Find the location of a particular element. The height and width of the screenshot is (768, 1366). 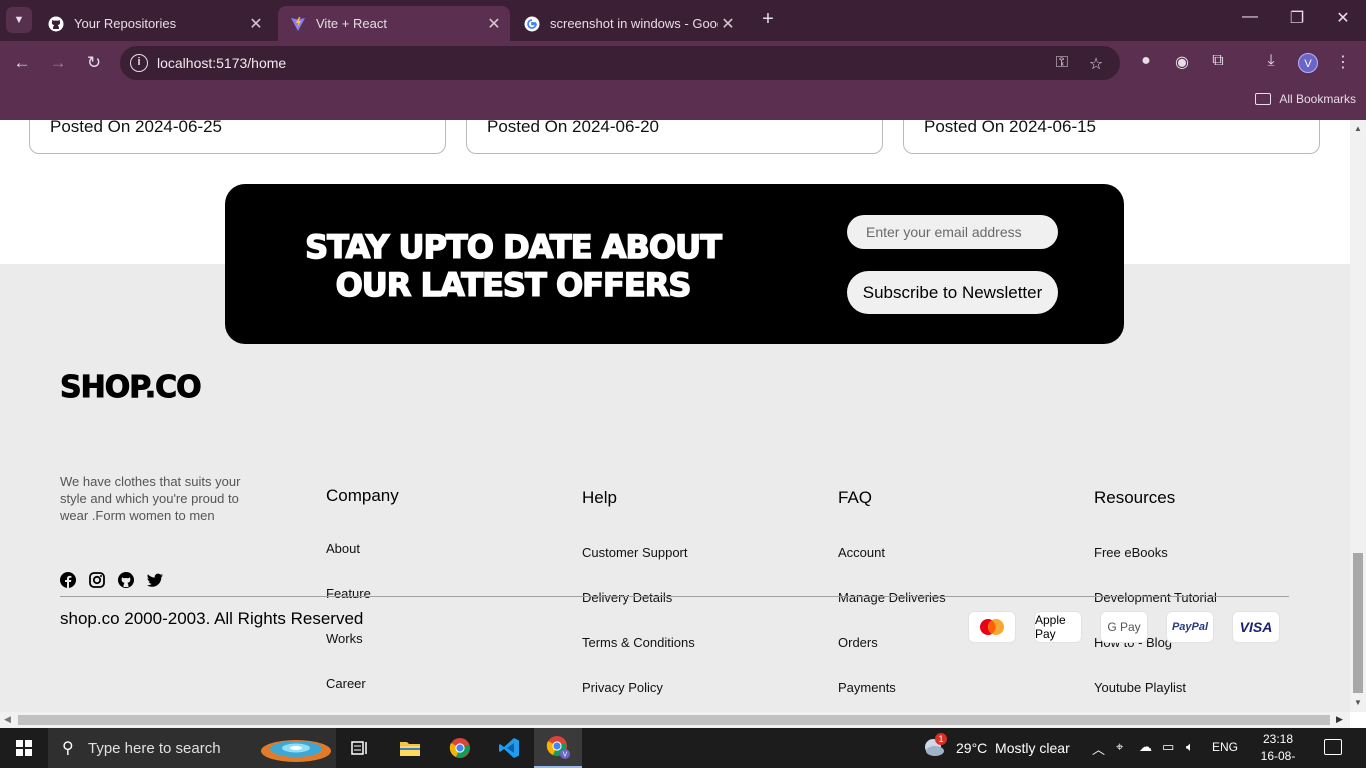

svg-text: V is located at coordinates (565, 755).